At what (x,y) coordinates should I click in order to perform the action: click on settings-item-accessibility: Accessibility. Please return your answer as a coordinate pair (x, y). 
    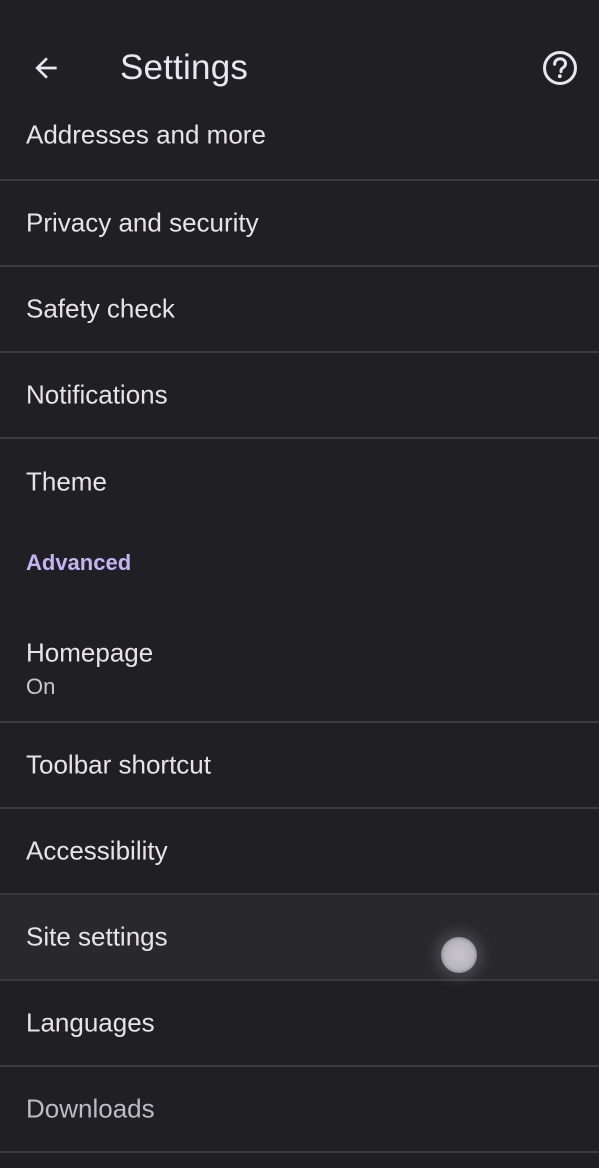
    Looking at the image, I should click on (299, 852).